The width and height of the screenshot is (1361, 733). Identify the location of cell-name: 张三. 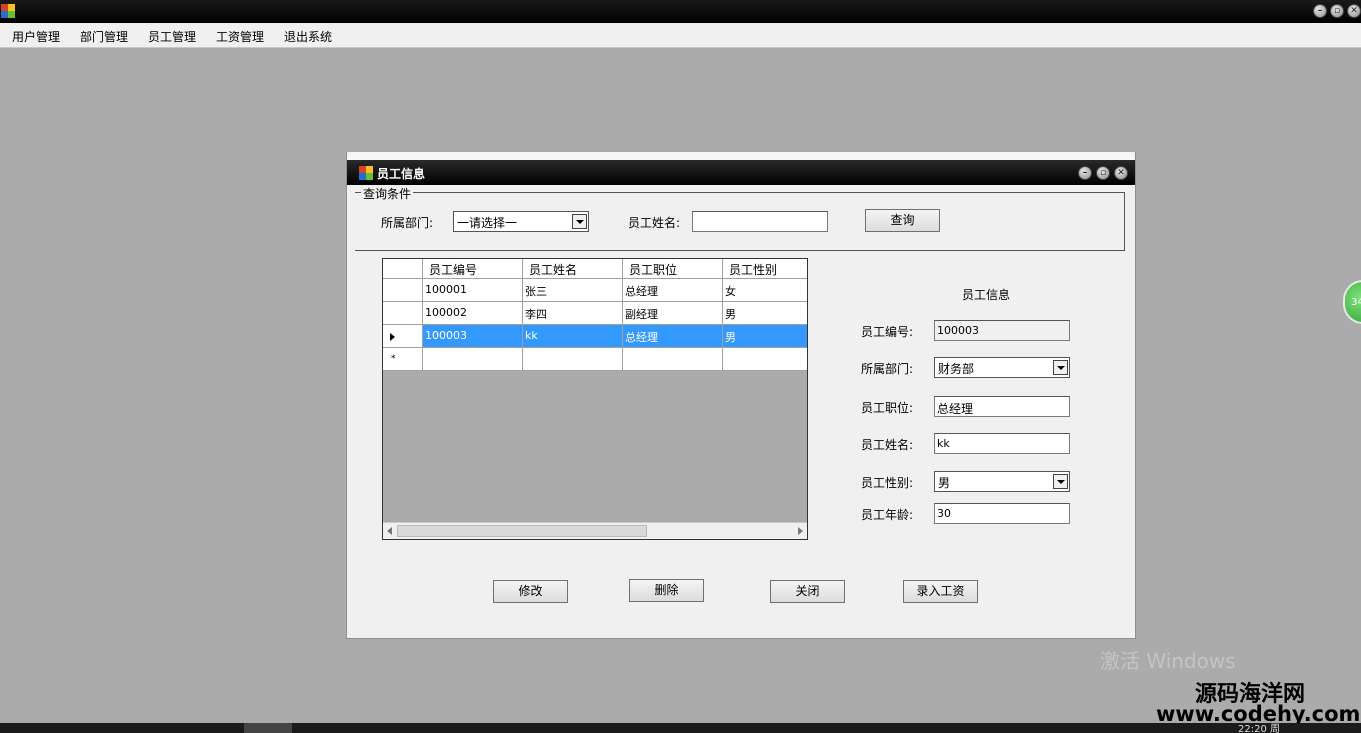
(573, 290).